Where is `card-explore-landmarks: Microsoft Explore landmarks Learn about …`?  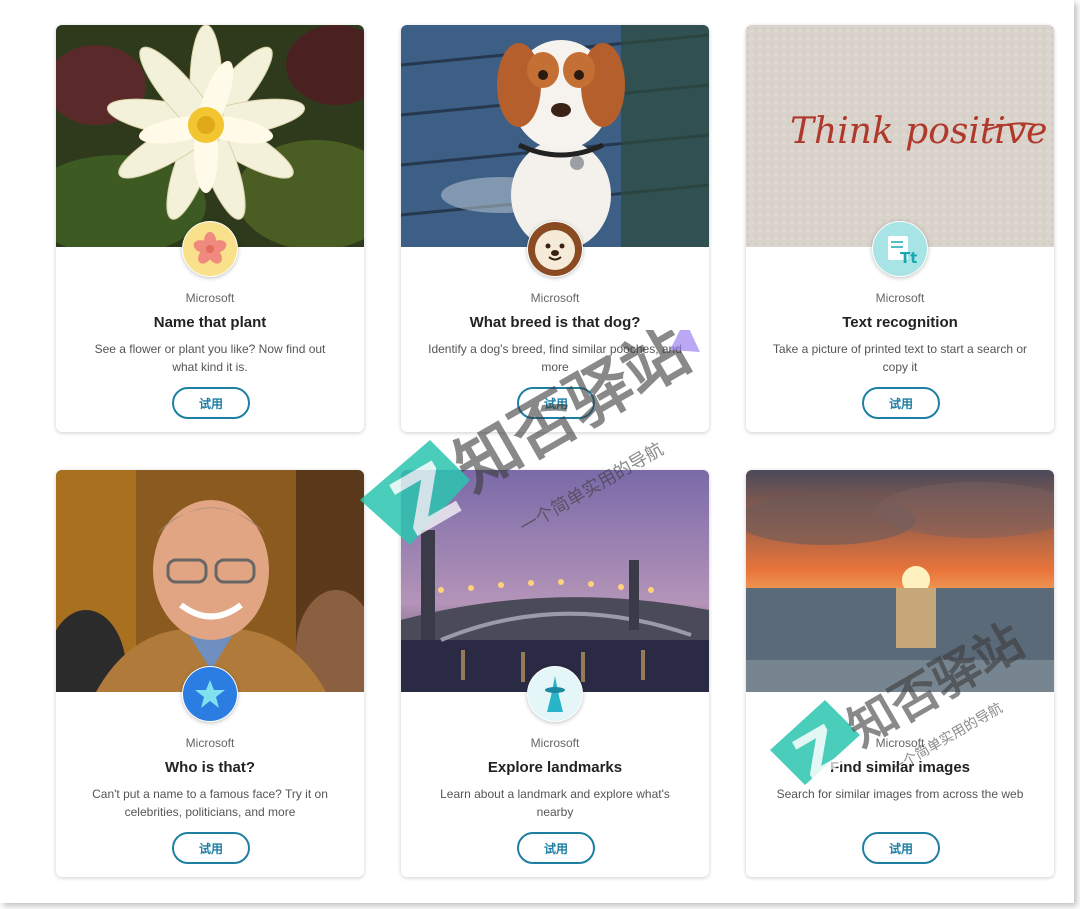
card-explore-landmarks: Microsoft Explore landmarks Learn about … is located at coordinates (555, 673).